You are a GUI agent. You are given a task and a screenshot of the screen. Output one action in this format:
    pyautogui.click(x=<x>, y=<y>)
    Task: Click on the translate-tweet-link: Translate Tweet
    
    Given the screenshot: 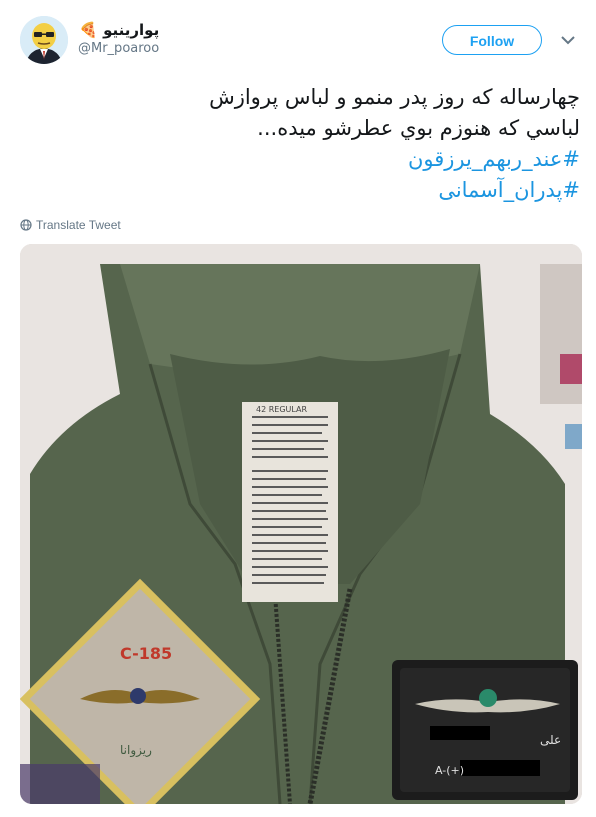 What is the action you would take?
    pyautogui.click(x=70, y=225)
    